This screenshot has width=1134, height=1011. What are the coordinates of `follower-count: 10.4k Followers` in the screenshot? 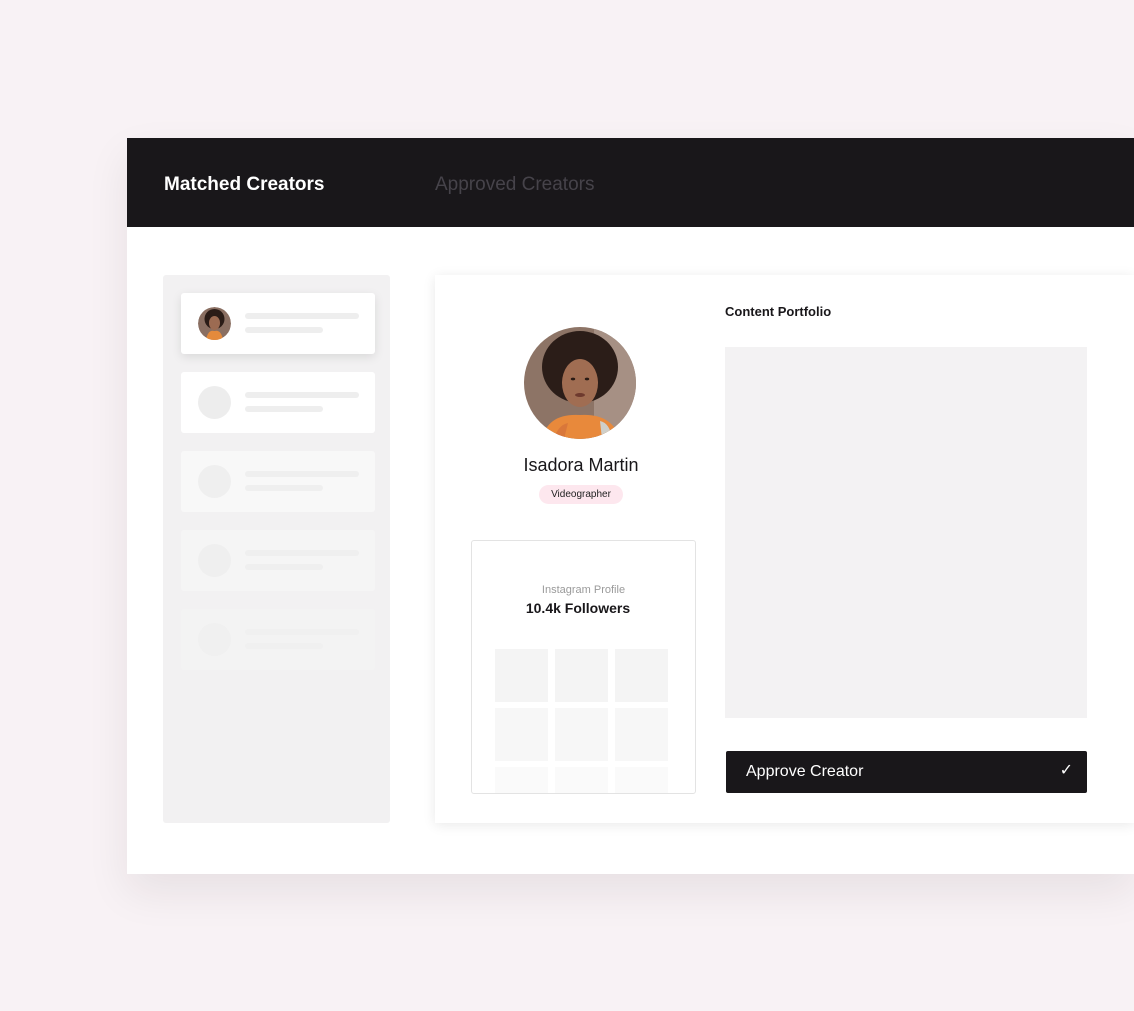 It's located at (578, 608).